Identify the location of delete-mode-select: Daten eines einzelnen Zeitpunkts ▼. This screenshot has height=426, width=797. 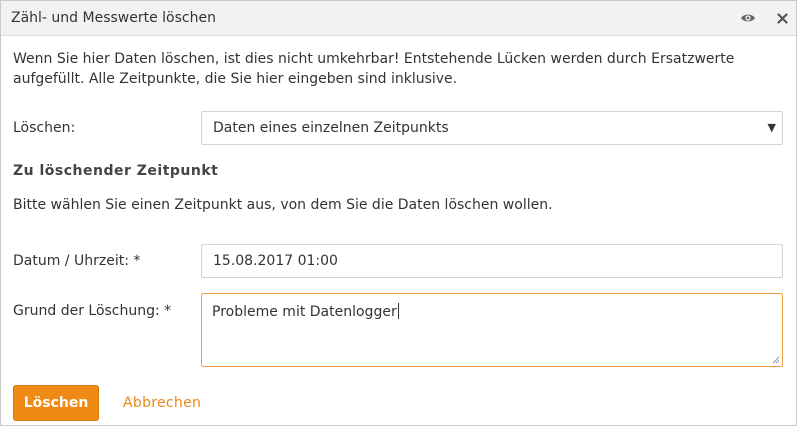
(492, 128).